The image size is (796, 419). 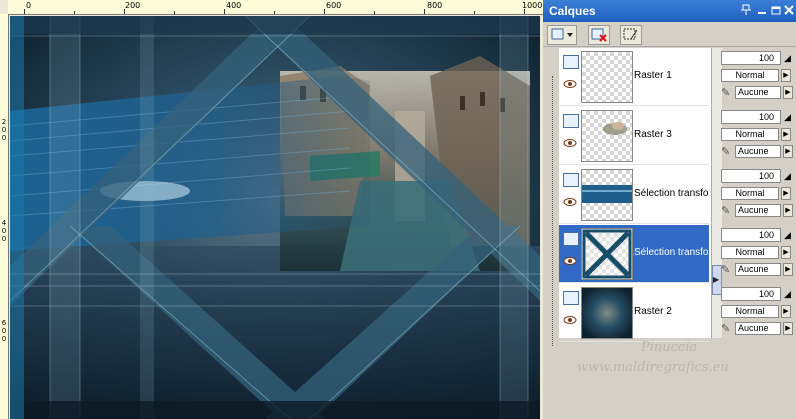 I want to click on layer-row: Sélection transformée, so click(x=634, y=195).